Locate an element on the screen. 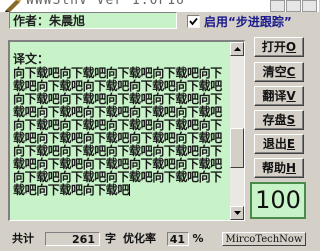 The height and width of the screenshot is (251, 320). translate-button-label: 翻译 is located at coordinates (274, 96).